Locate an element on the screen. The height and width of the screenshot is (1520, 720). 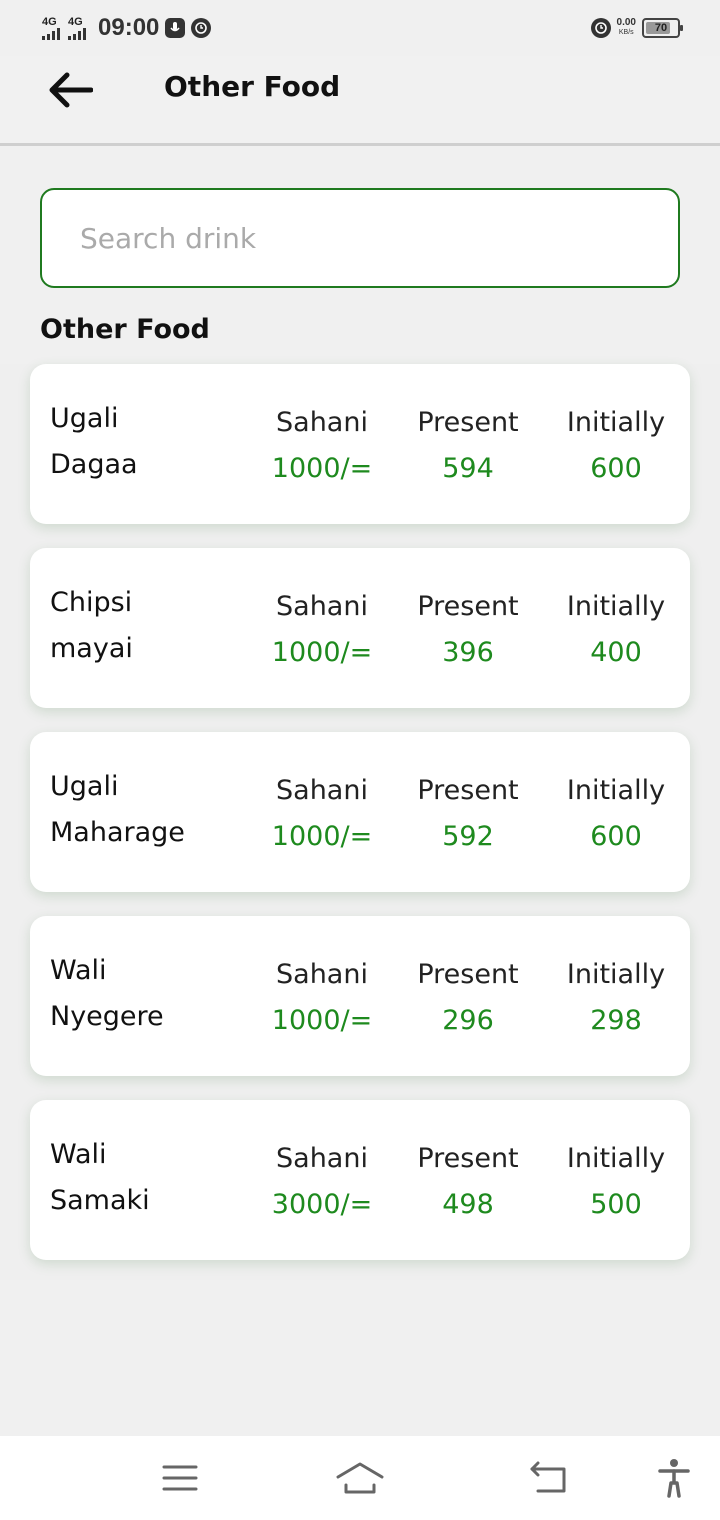
present-value: 498 is located at coordinates (468, 1204).